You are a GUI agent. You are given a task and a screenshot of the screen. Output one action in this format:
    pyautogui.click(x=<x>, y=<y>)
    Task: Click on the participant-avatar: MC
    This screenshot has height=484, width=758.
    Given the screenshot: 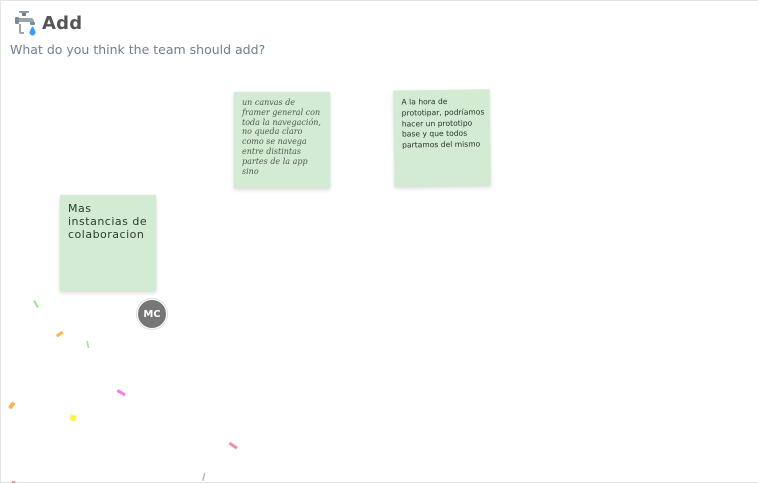 What is the action you would take?
    pyautogui.click(x=152, y=314)
    